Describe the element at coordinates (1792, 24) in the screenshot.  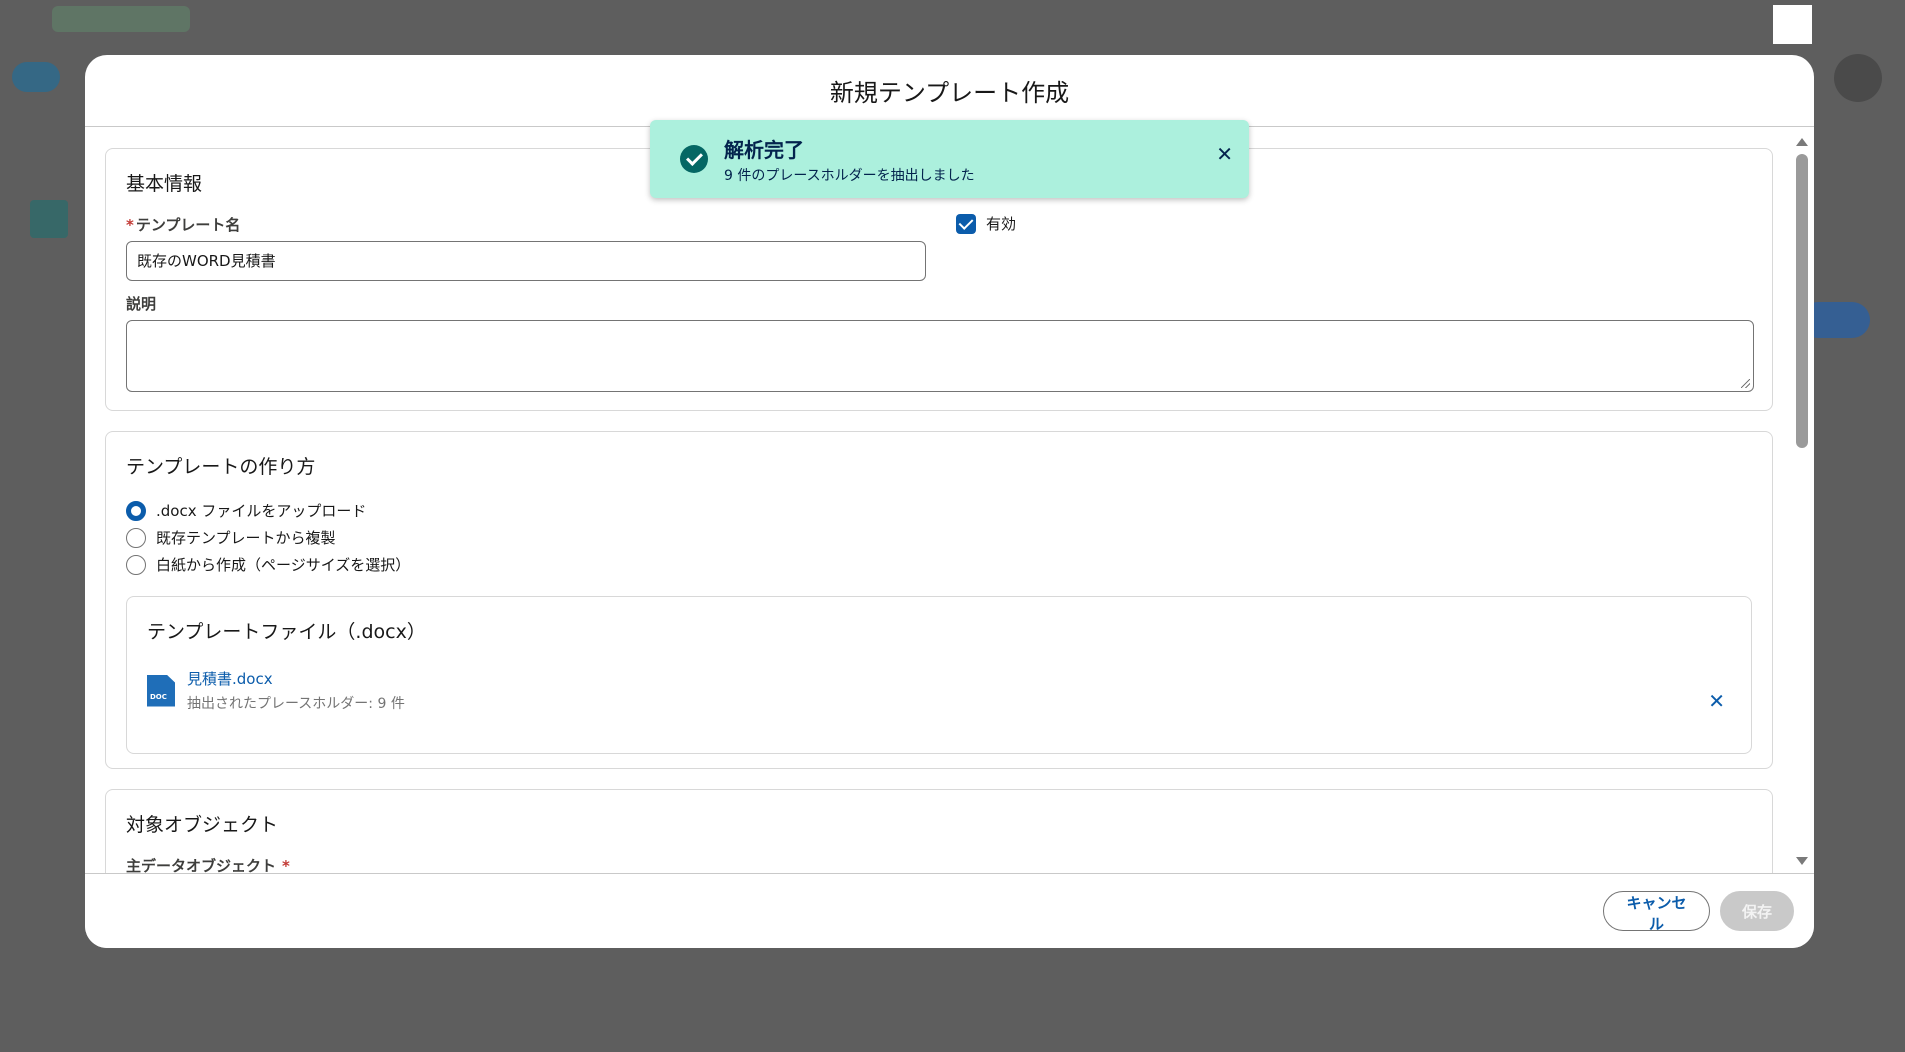
I see `background-square` at that location.